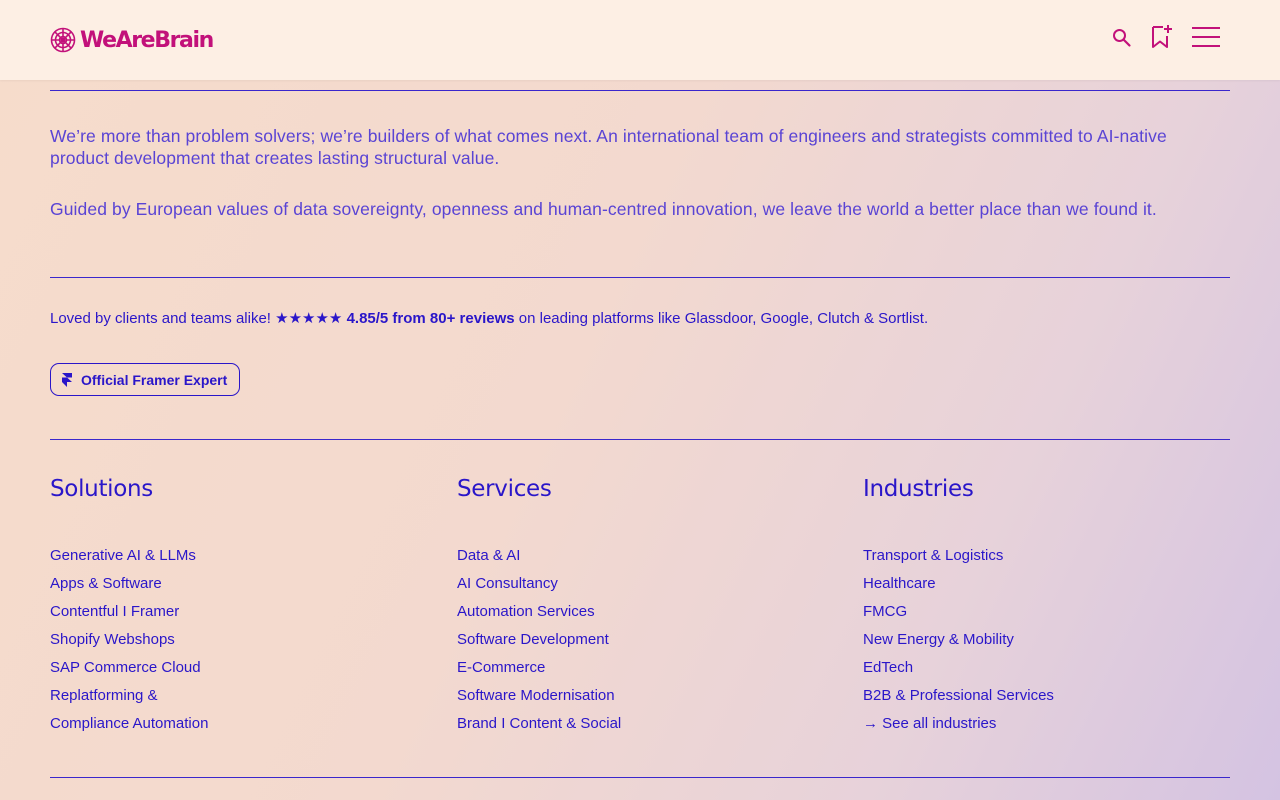  I want to click on footer-link: Compliance Automation, so click(129, 723).